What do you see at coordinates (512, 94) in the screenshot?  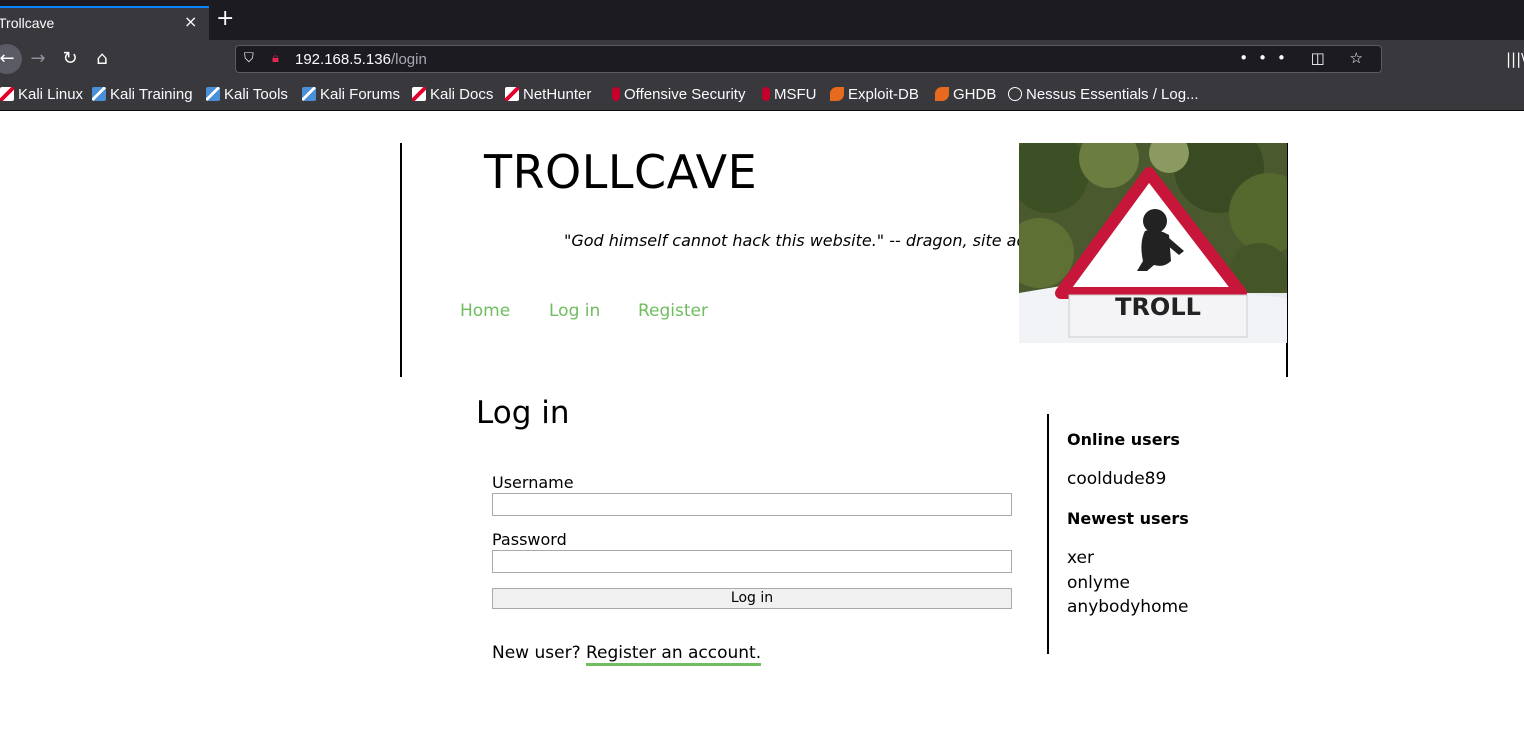 I see `nethunter-icon` at bounding box center [512, 94].